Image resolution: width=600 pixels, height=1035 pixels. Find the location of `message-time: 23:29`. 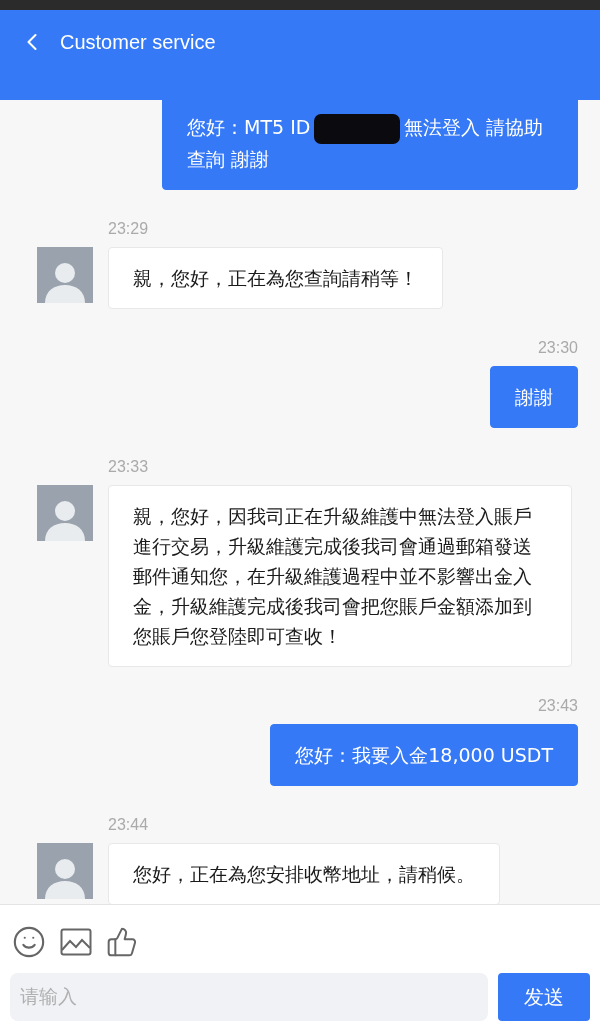

message-time: 23:29 is located at coordinates (128, 228).